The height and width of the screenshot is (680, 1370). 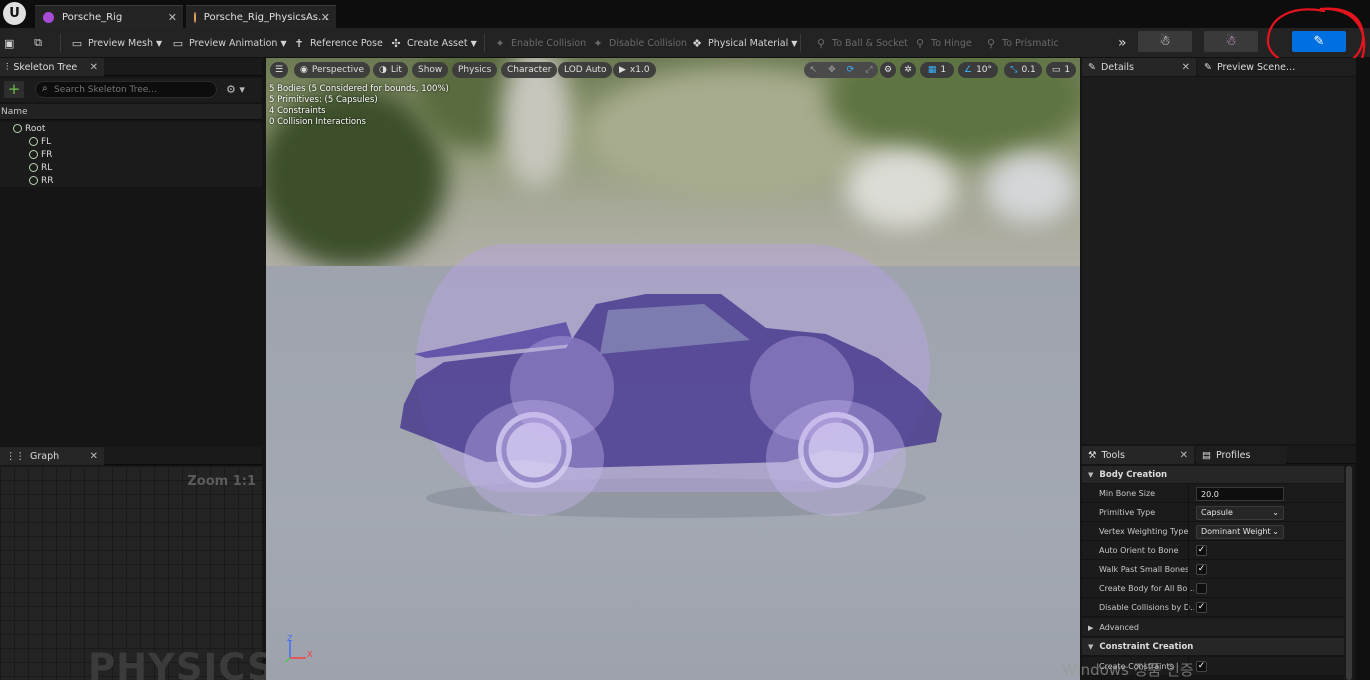 I want to click on bone-row: RR, so click(x=131, y=180).